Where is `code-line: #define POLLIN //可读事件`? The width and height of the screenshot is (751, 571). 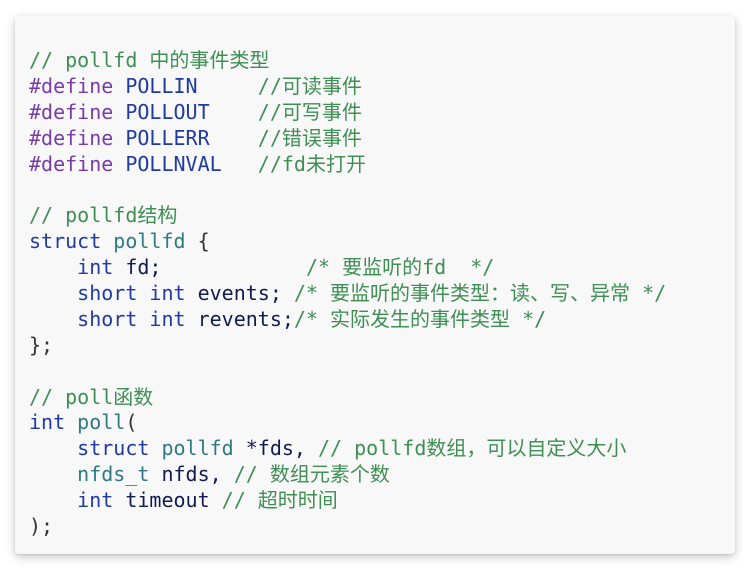
code-line: #define POLLIN //可读事件 is located at coordinates (347, 87).